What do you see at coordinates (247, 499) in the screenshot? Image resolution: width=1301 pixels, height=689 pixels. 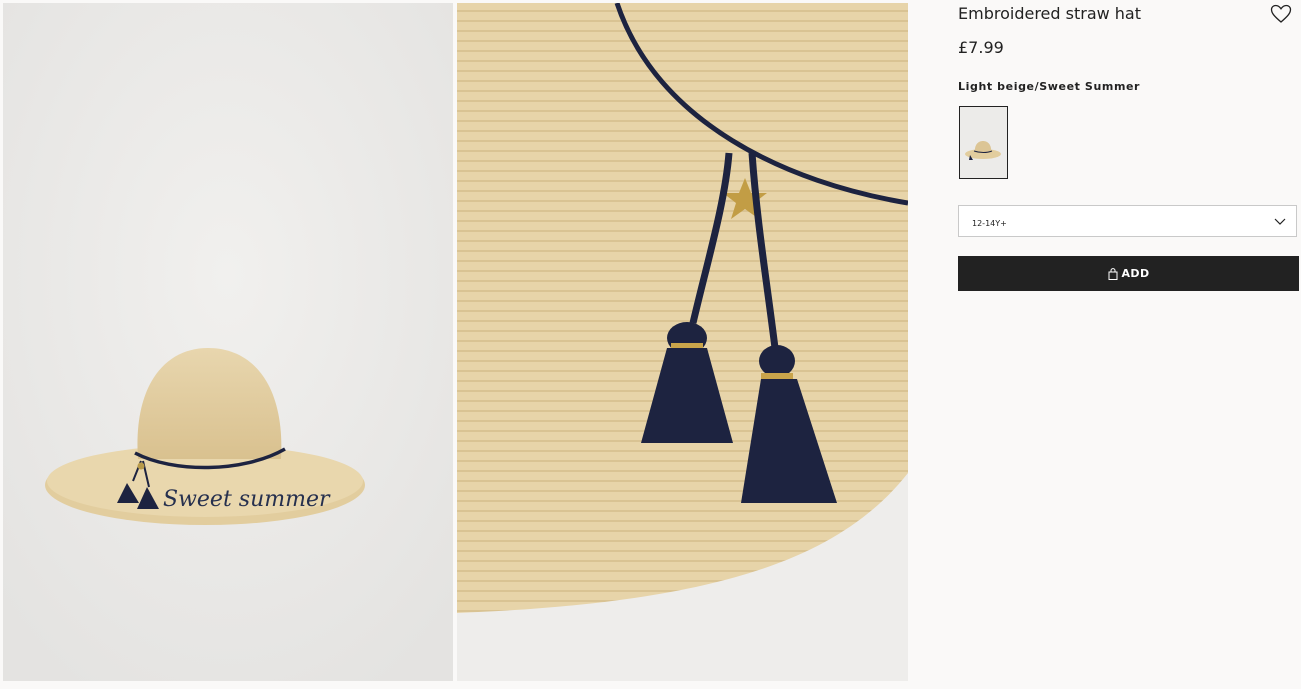 I see `embroidery-text: Sweet summer` at bounding box center [247, 499].